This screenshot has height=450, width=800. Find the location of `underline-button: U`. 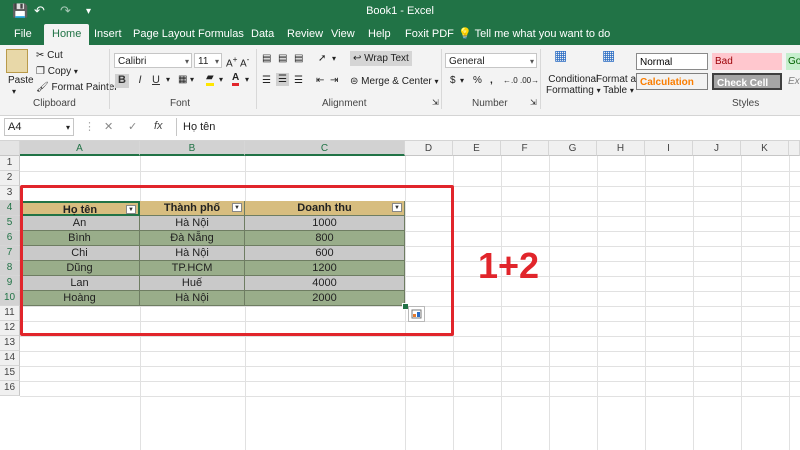

underline-button: U is located at coordinates (156, 80).